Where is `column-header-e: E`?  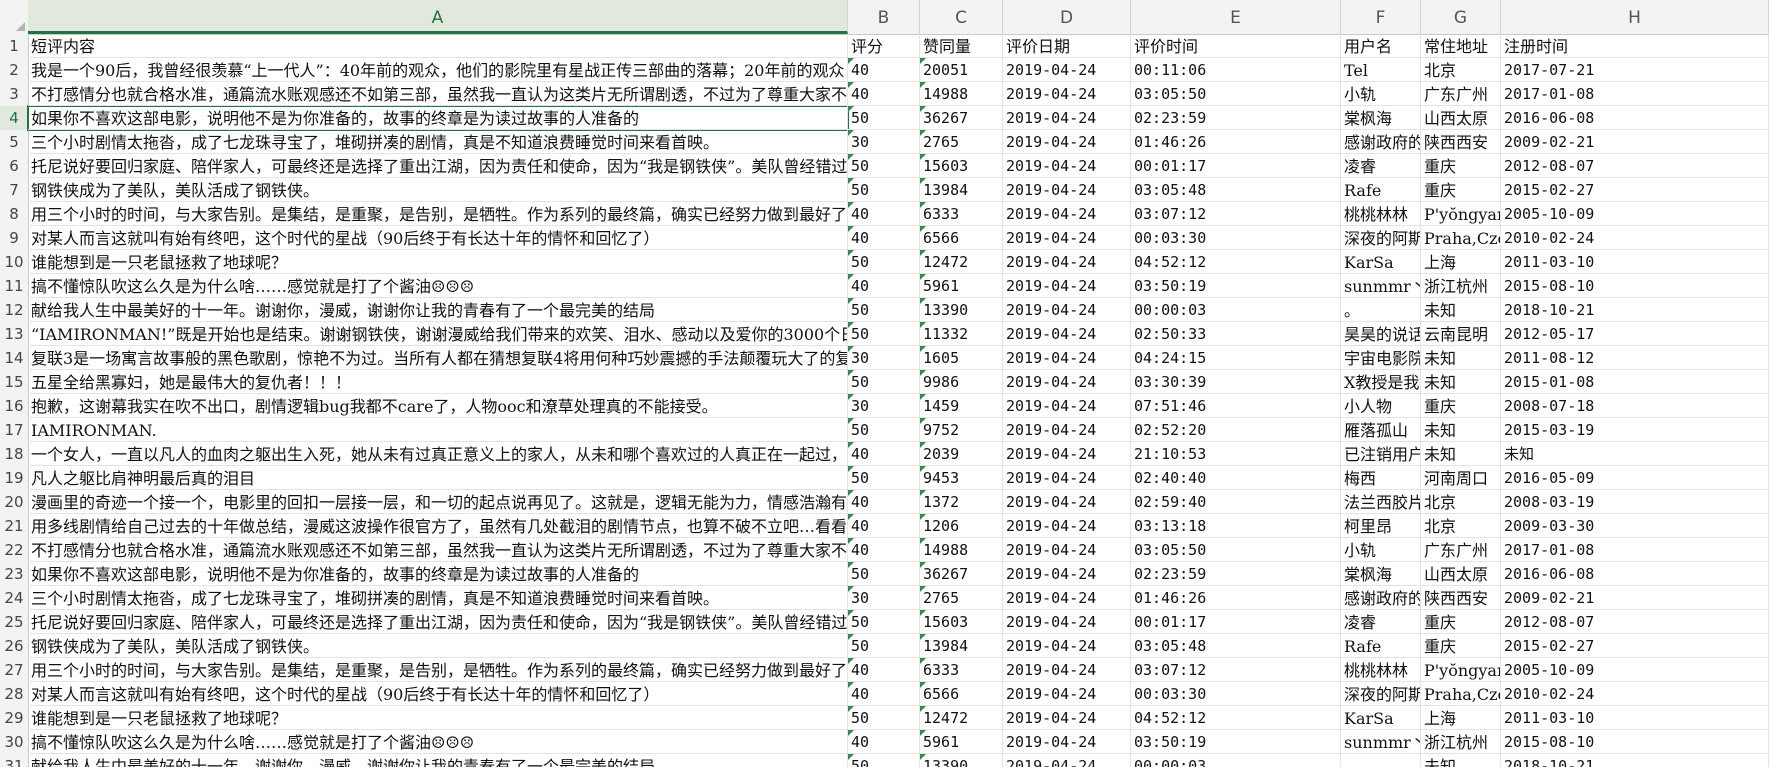 column-header-e: E is located at coordinates (1236, 17).